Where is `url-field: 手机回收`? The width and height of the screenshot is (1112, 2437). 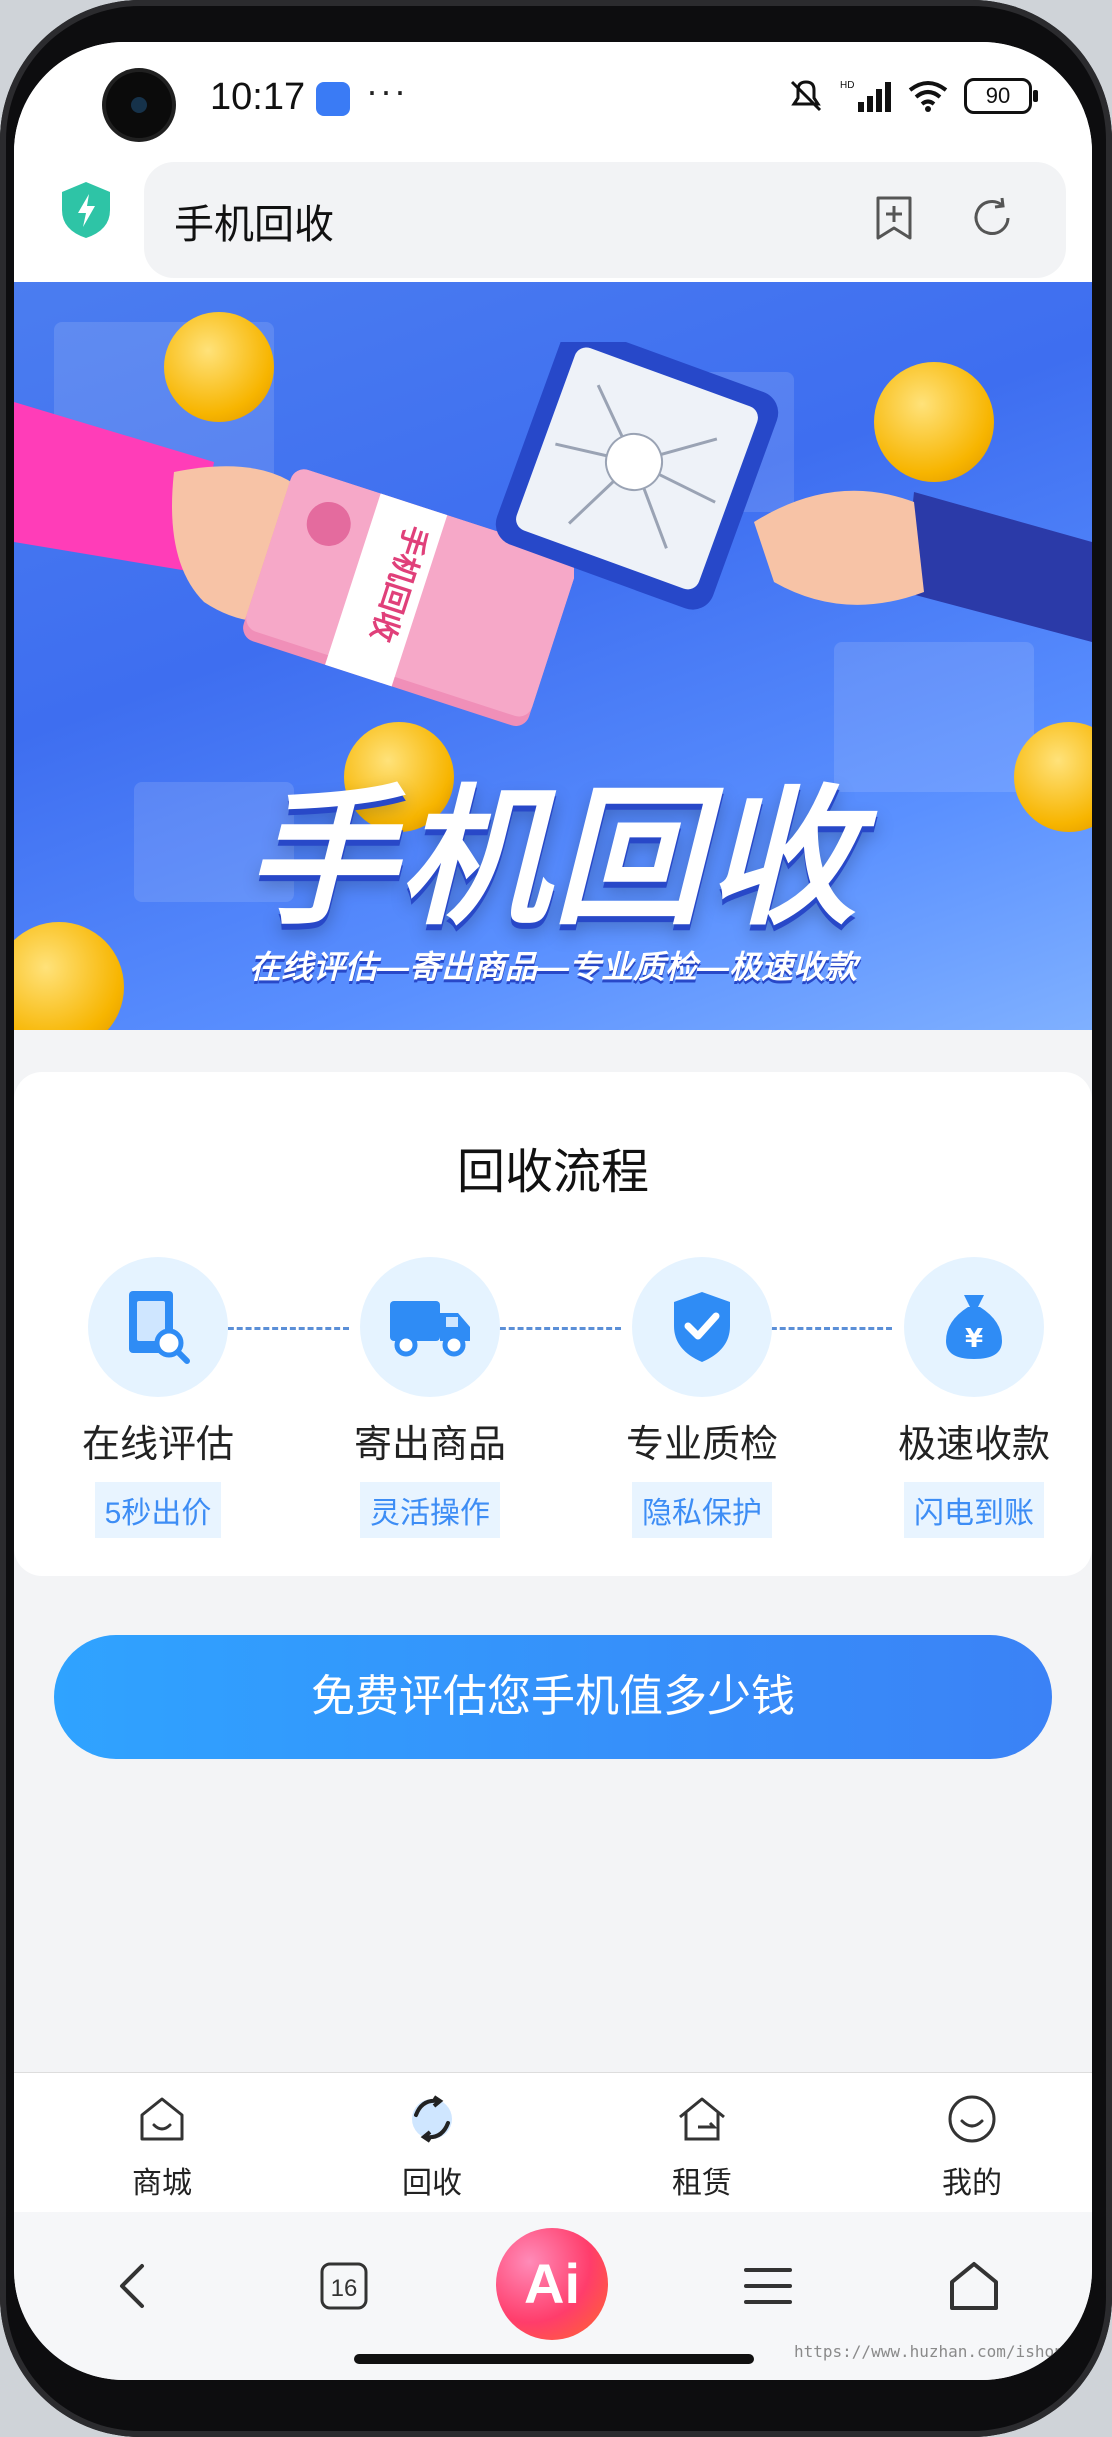
url-field: 手机回收 is located at coordinates (605, 220).